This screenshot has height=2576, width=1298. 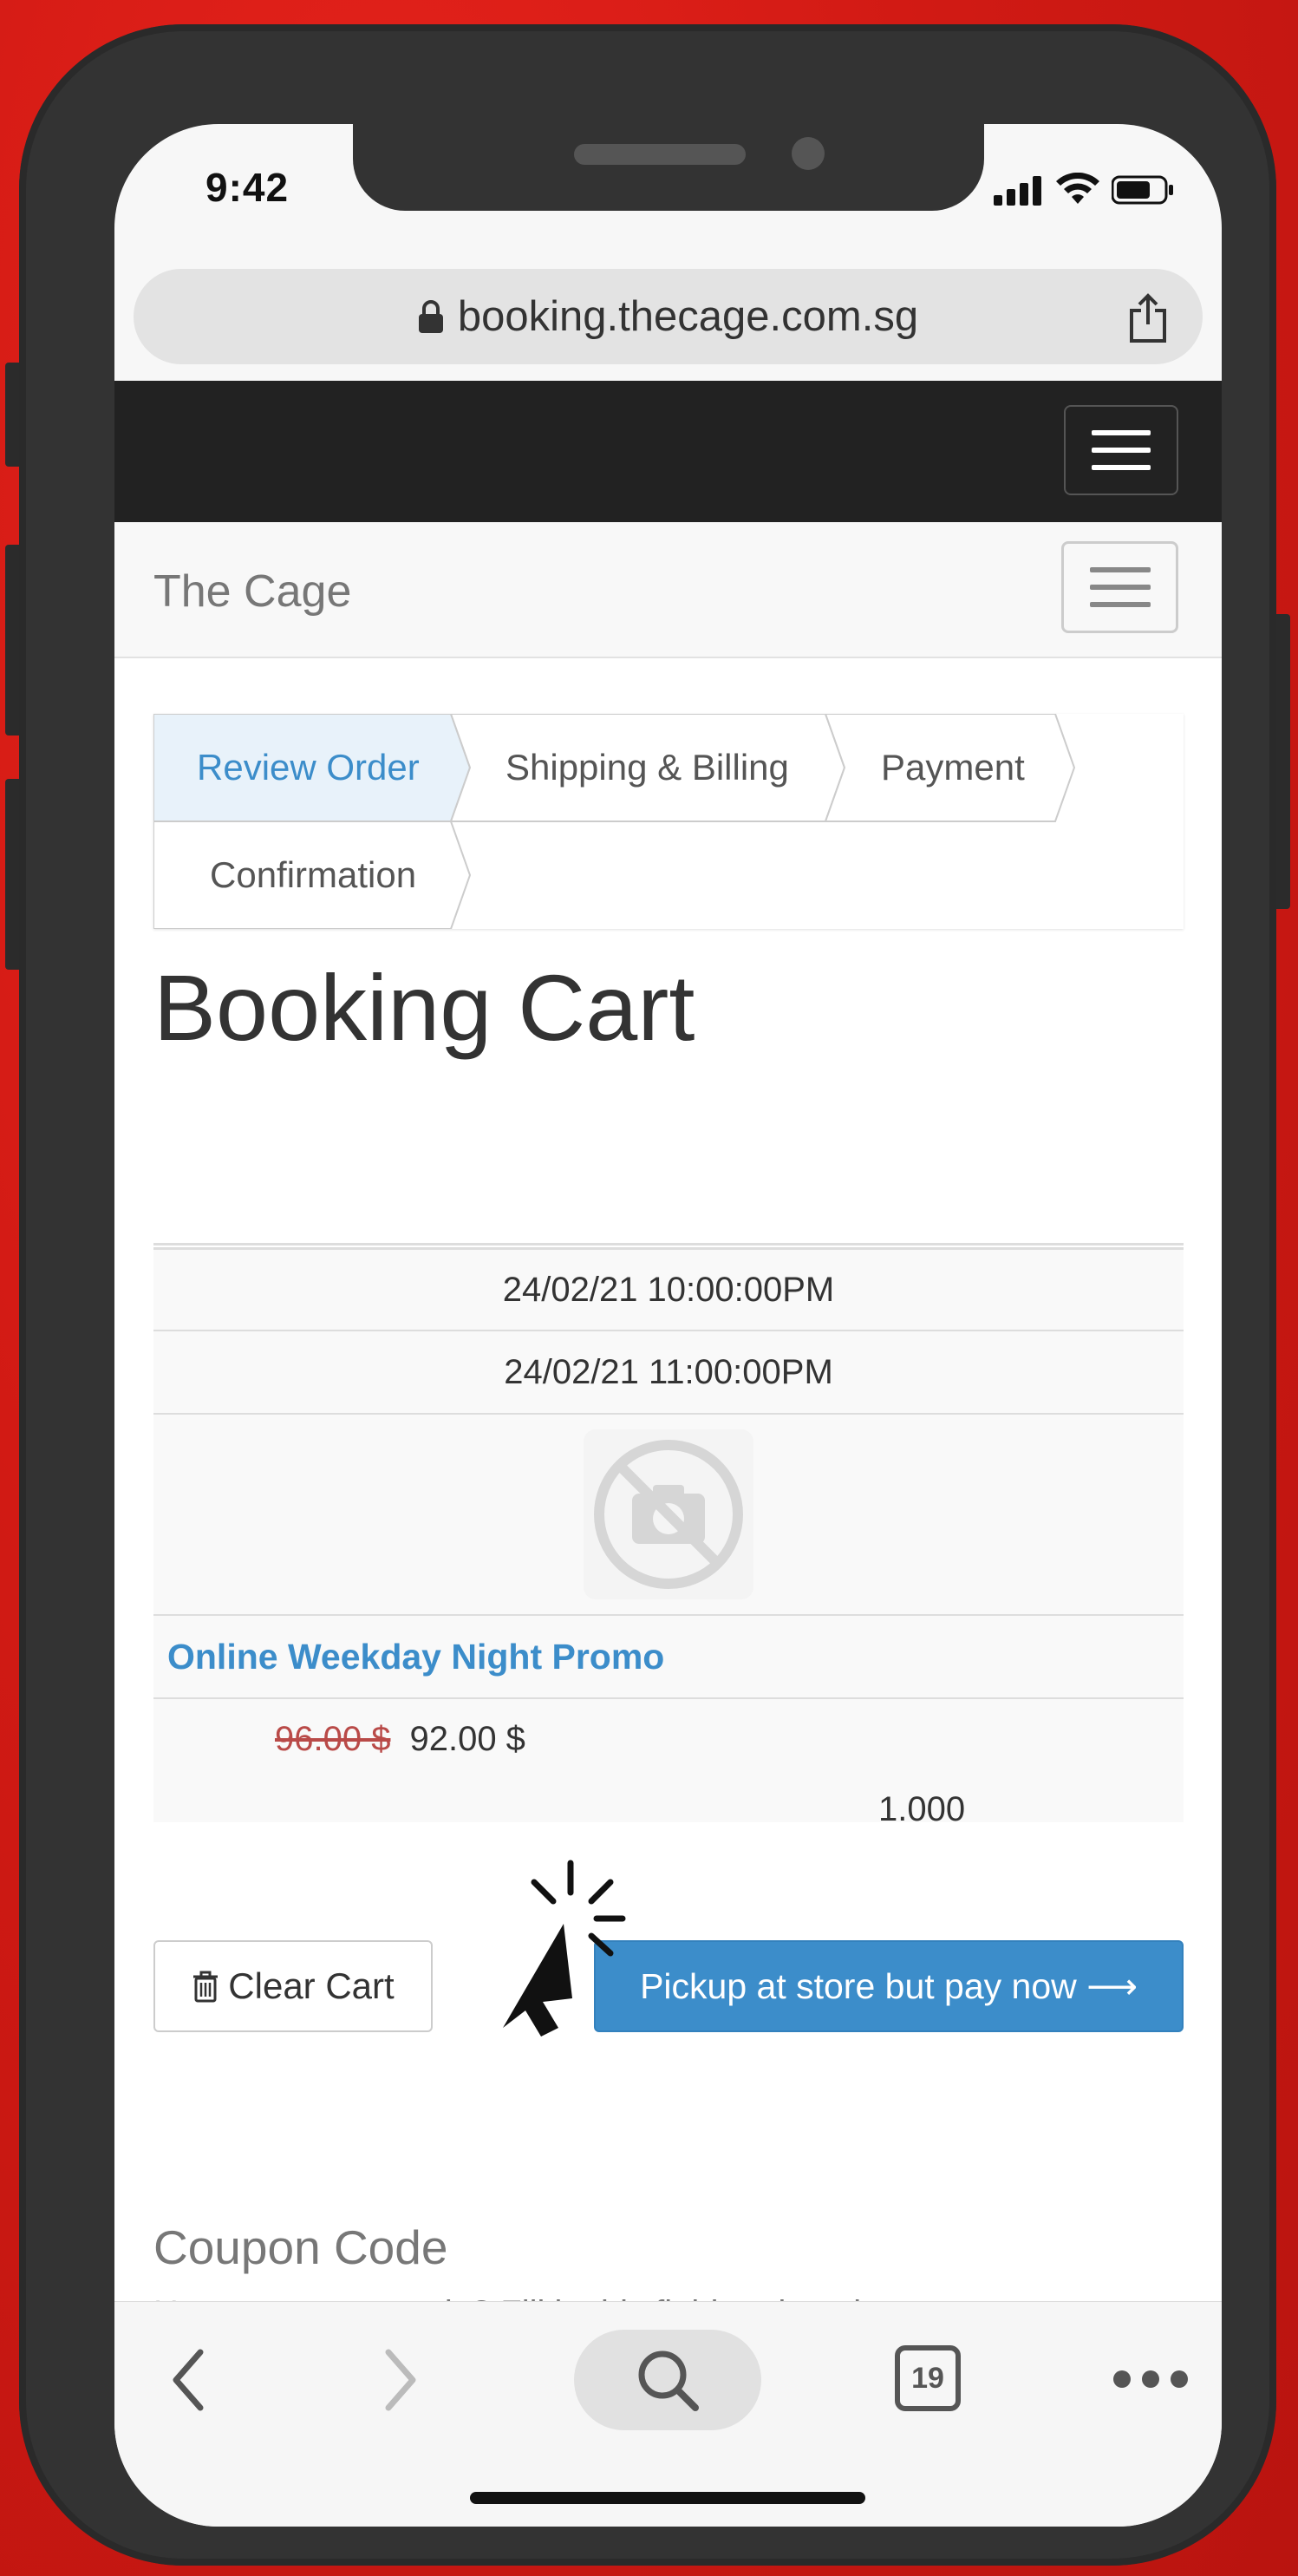 I want to click on step-shipping-billing: Shipping & Billing, so click(x=647, y=767).